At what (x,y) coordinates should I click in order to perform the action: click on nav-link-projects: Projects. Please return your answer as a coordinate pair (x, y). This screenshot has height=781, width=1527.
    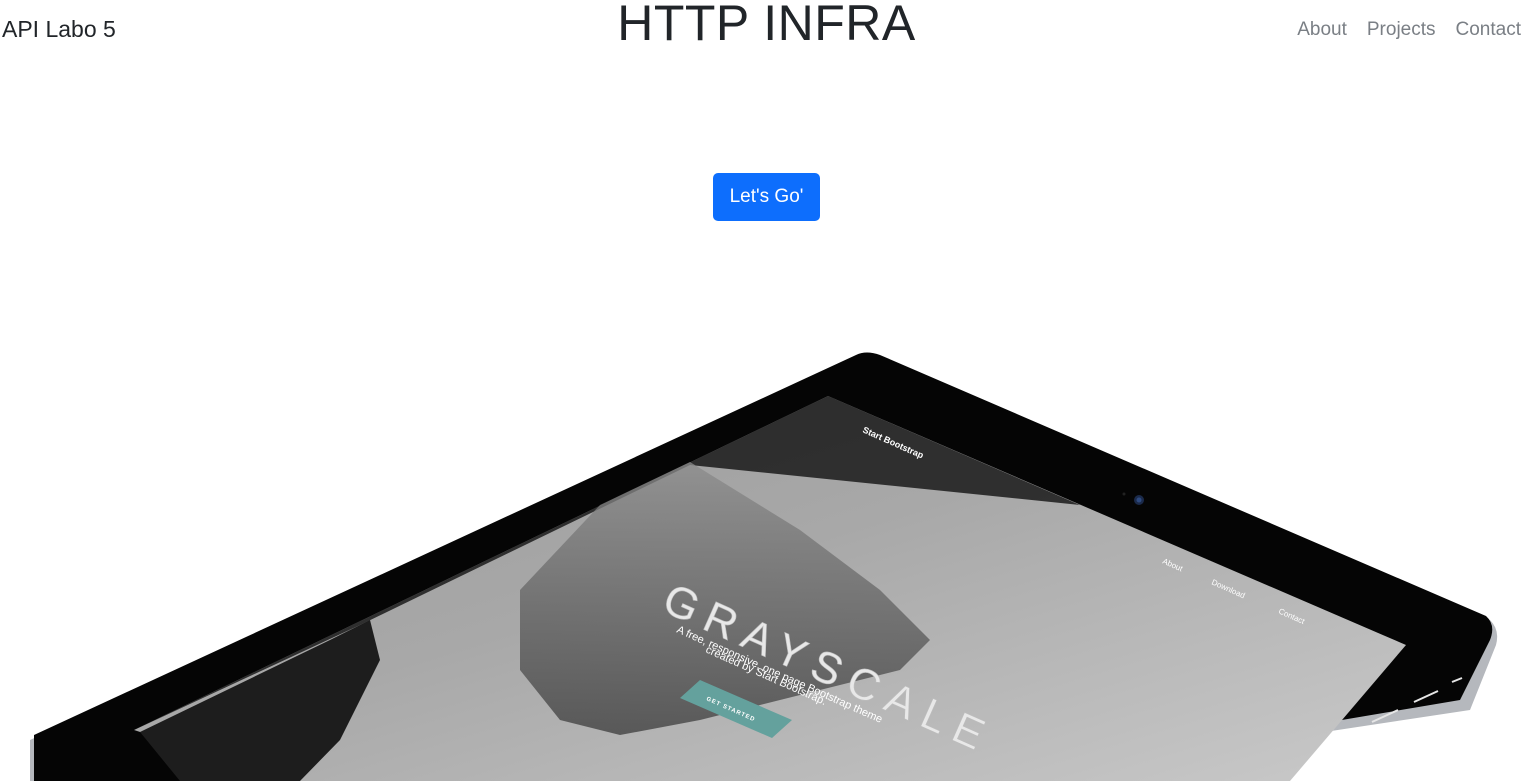
    Looking at the image, I should click on (1401, 30).